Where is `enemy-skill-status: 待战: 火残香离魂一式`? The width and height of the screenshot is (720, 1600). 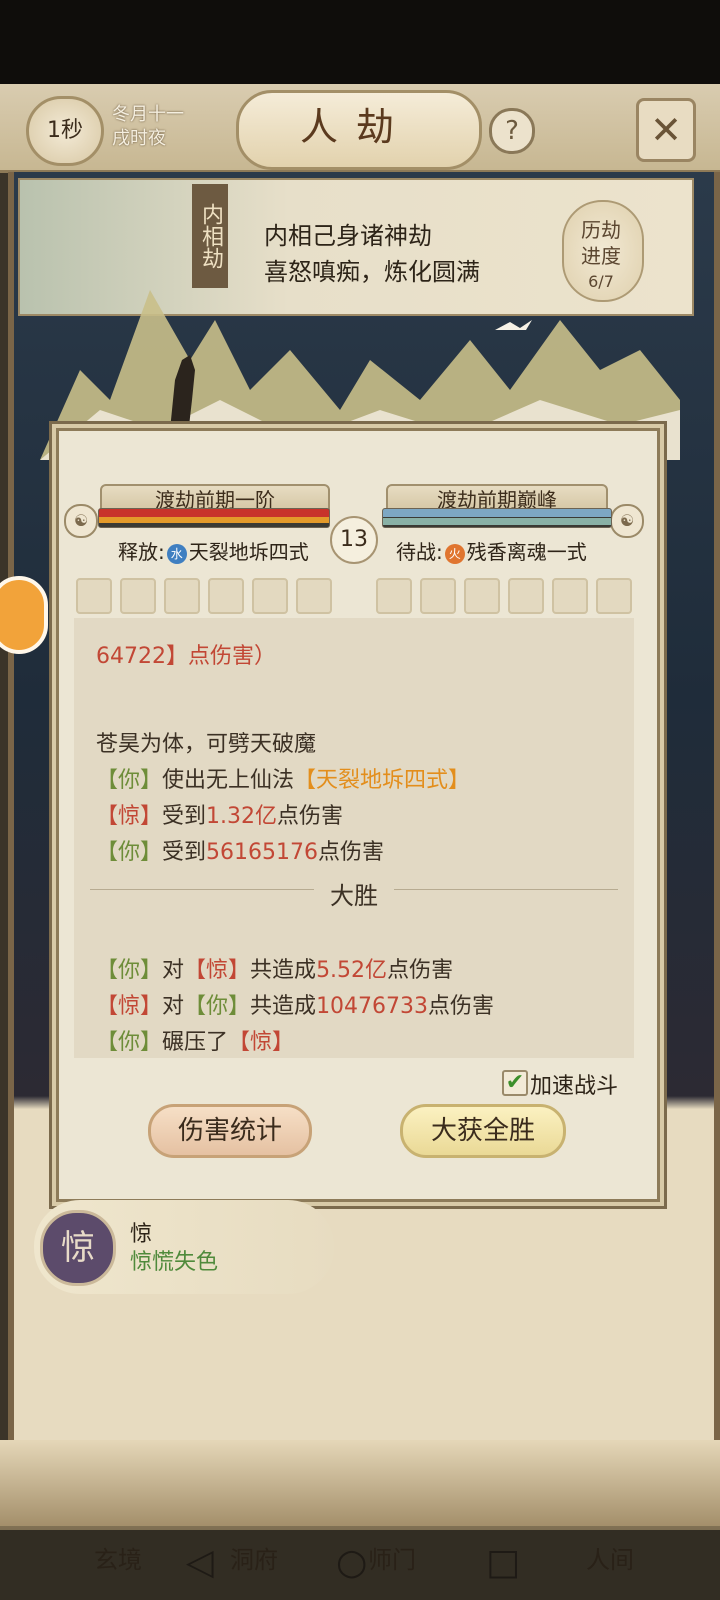
enemy-skill-status: 待战: 火残香离魂一式 is located at coordinates (491, 550).